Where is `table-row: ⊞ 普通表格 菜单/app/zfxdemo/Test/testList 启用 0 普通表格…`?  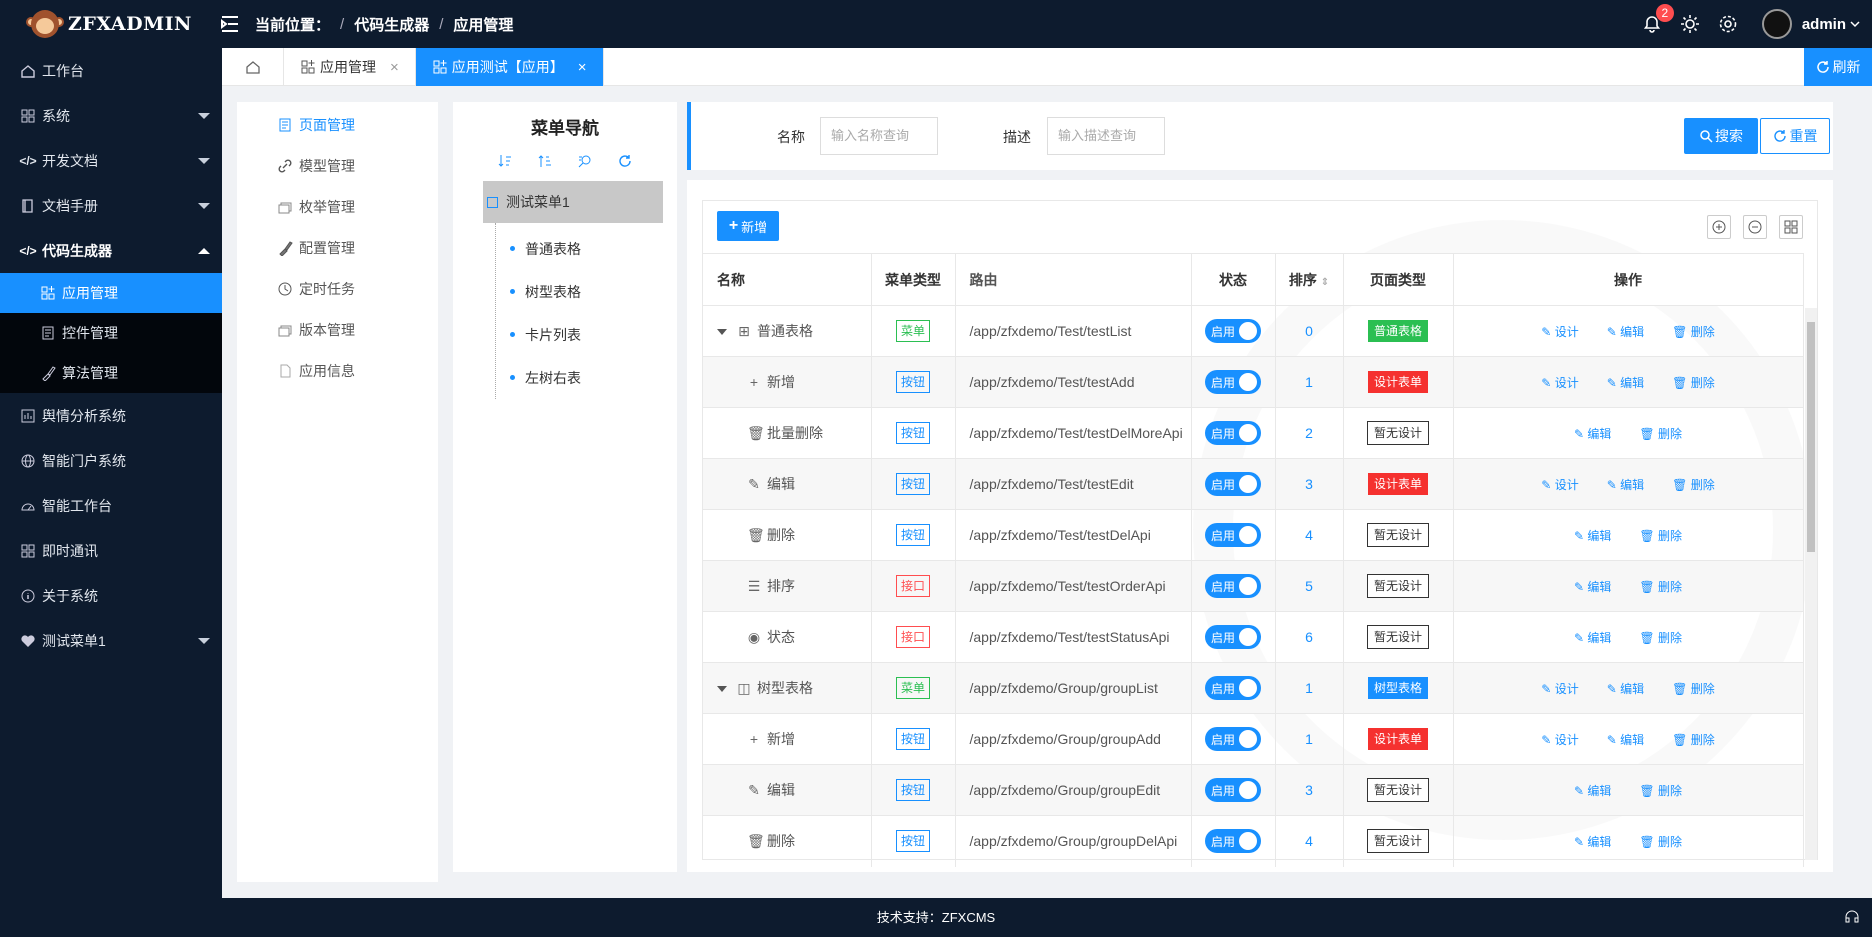
table-row: ⊞ 普通表格 菜单/app/zfxdemo/Test/testList 启用 0 普通表格… is located at coordinates (1253, 331).